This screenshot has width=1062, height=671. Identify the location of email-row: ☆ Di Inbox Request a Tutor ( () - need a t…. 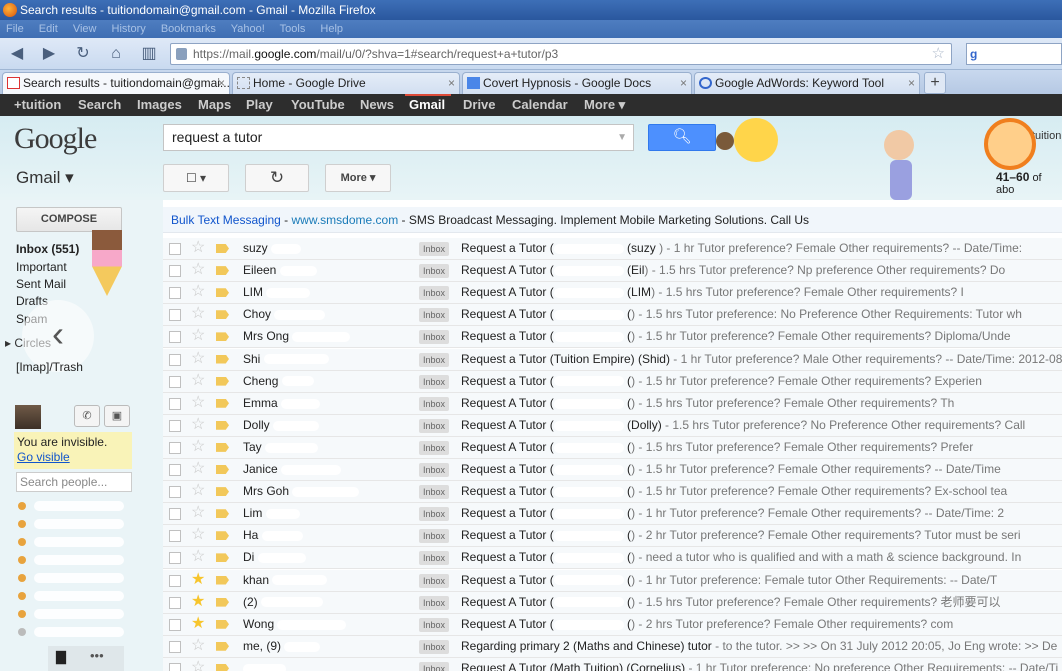
(612, 558).